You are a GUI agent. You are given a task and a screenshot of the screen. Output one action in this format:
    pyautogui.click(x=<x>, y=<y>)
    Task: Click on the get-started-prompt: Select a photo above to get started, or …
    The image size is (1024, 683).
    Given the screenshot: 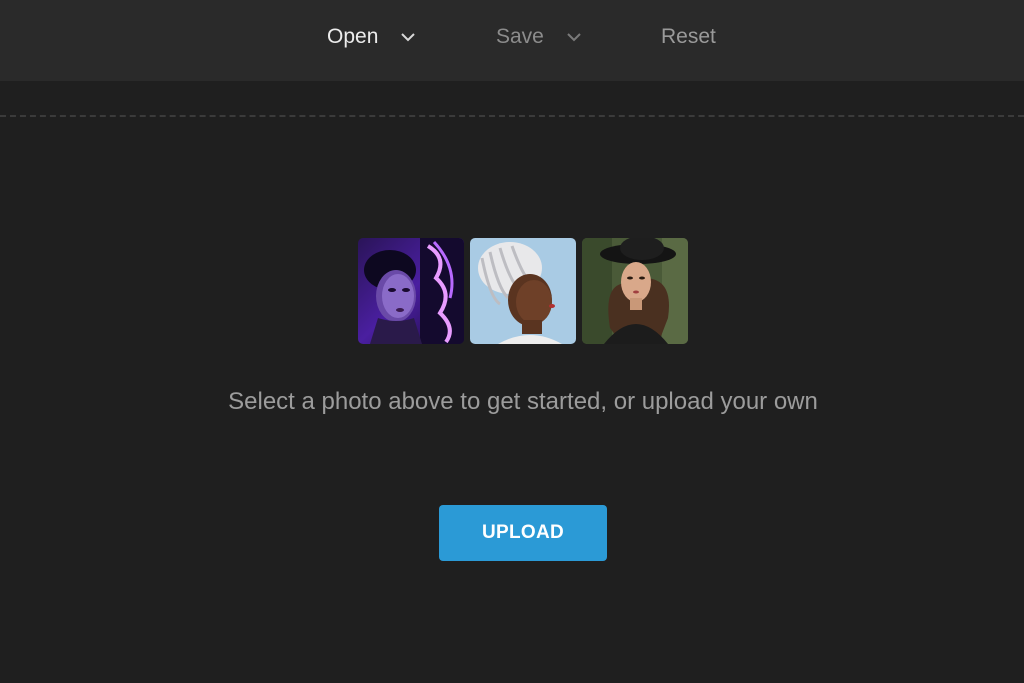 What is the action you would take?
    pyautogui.click(x=523, y=401)
    